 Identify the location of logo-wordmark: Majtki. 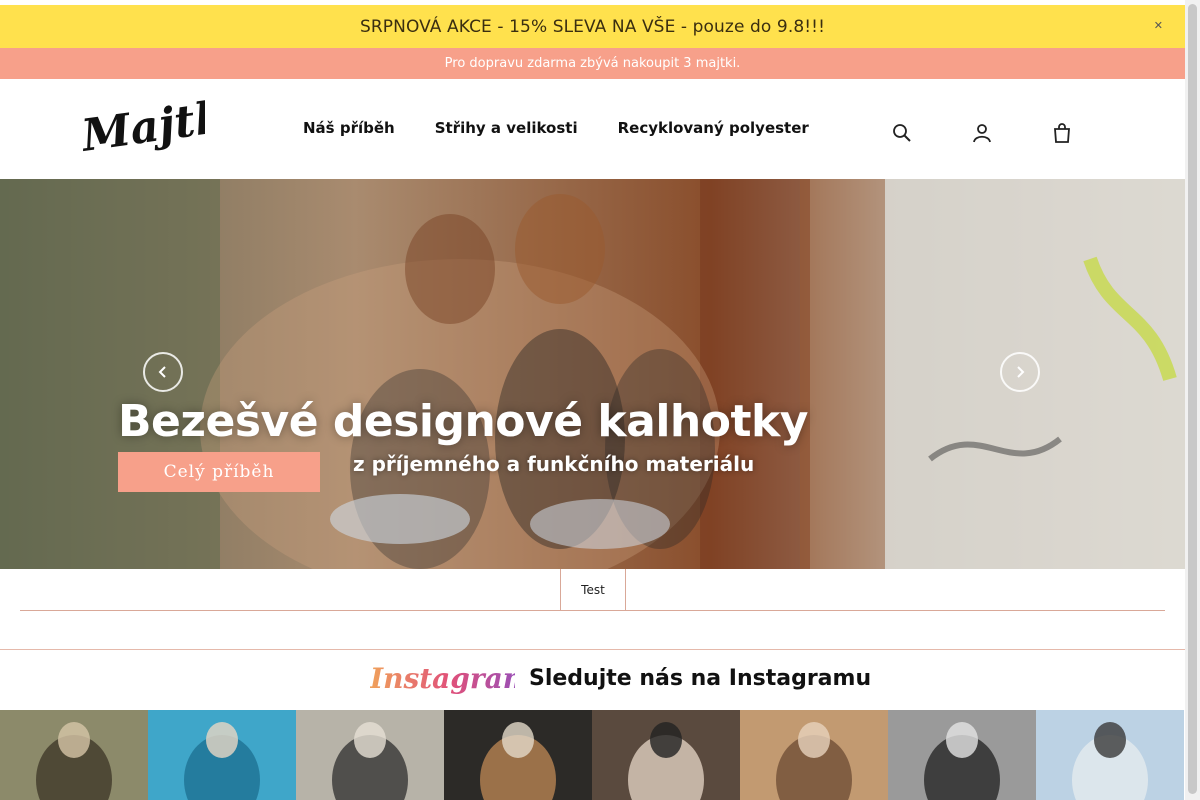
(161, 125).